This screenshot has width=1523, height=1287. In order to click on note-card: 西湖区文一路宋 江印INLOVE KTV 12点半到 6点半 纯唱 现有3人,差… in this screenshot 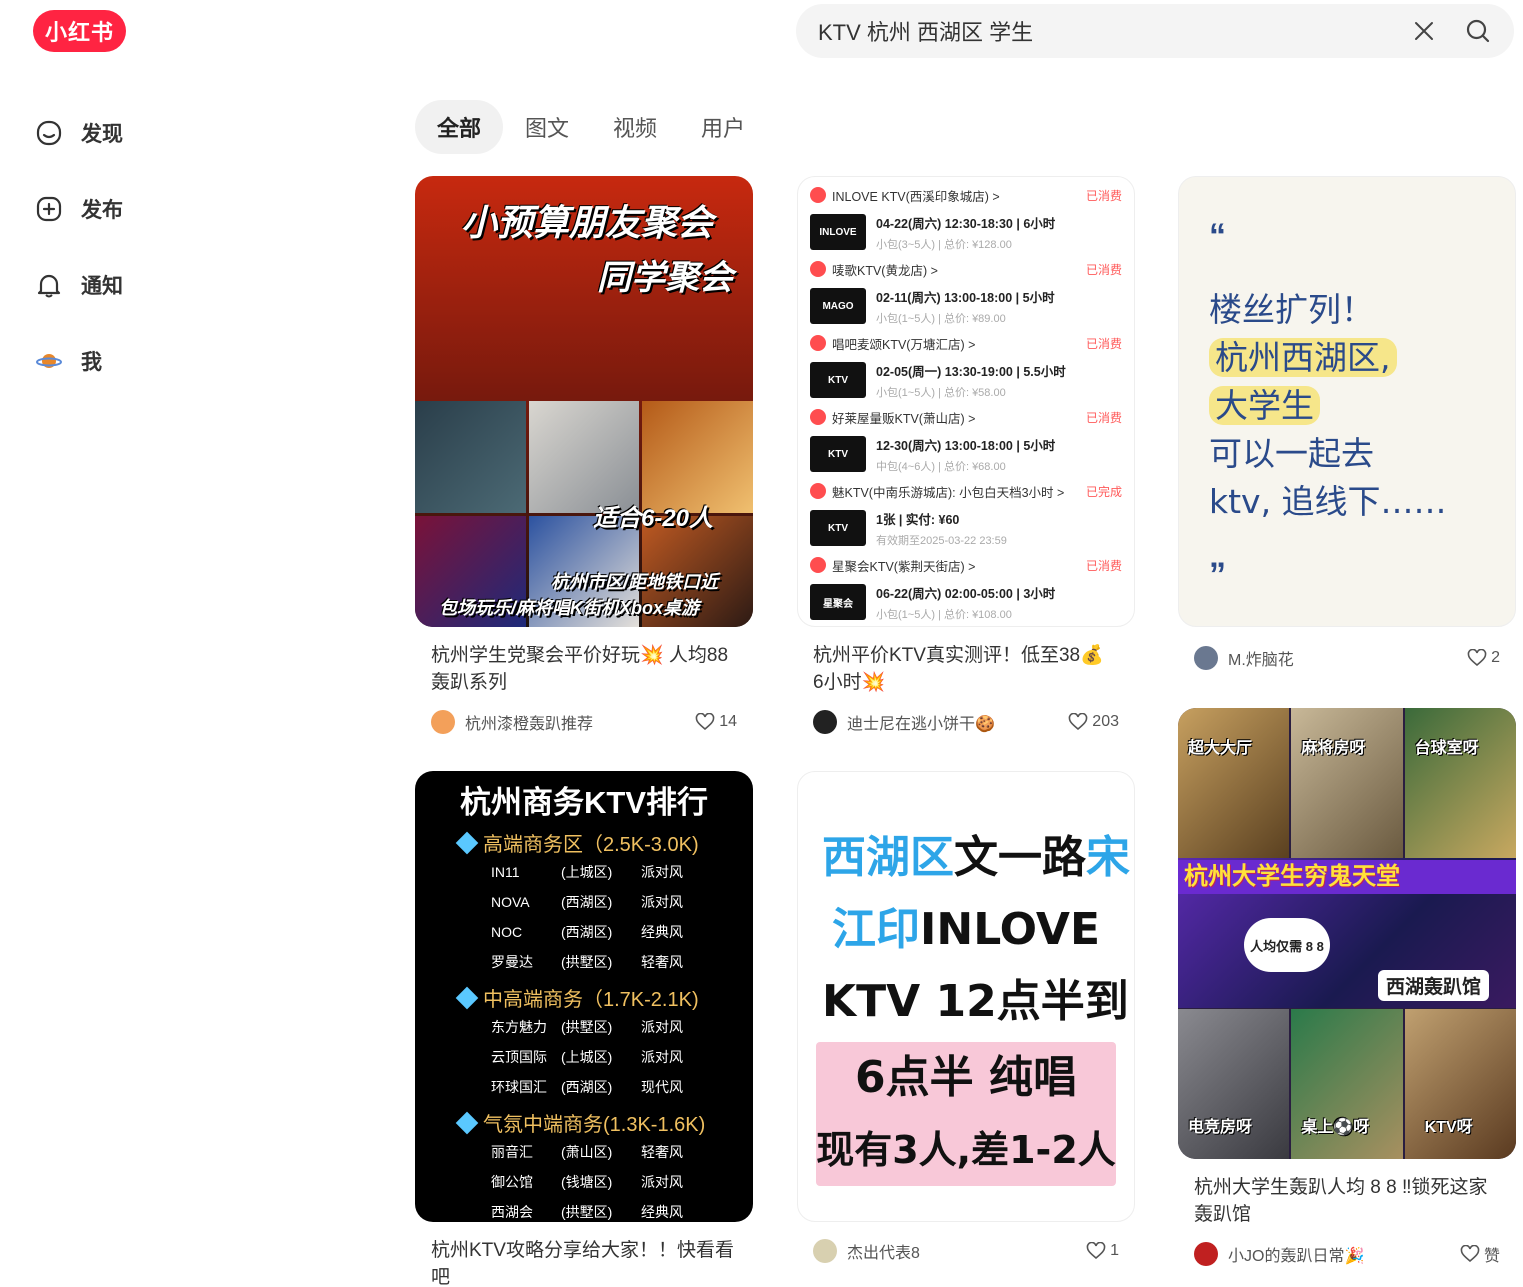, I will do `click(966, 1017)`.